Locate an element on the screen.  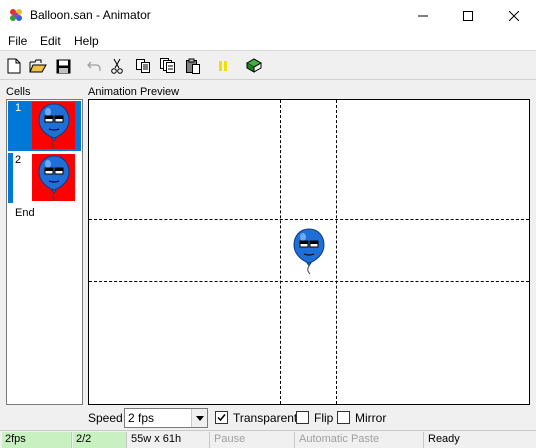
cells-list: 1 2 End is located at coordinates (44, 252).